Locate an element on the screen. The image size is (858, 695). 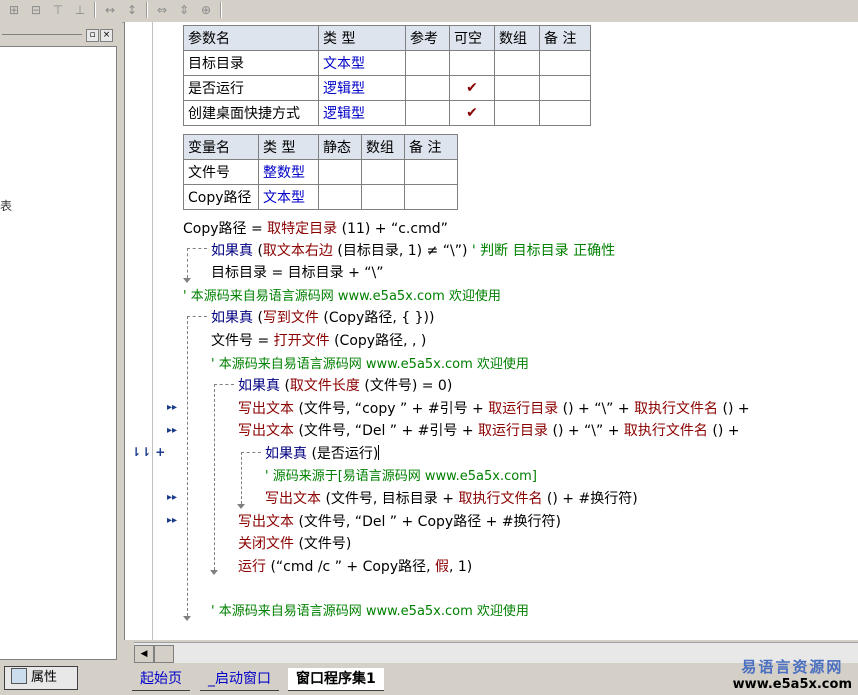
param-name: 是否运行 is located at coordinates (251, 88).